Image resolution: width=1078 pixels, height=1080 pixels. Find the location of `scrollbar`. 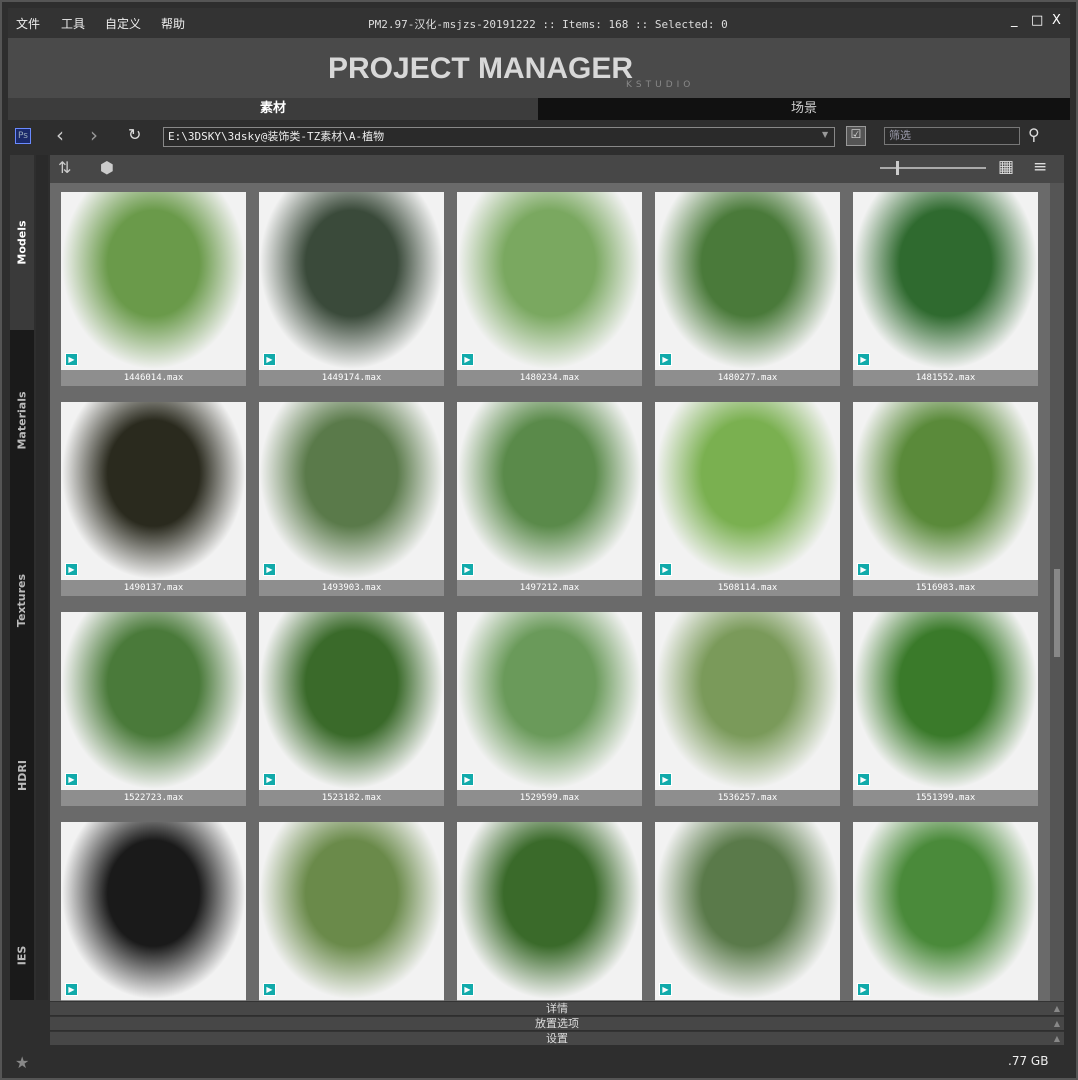

scrollbar is located at coordinates (1057, 592).